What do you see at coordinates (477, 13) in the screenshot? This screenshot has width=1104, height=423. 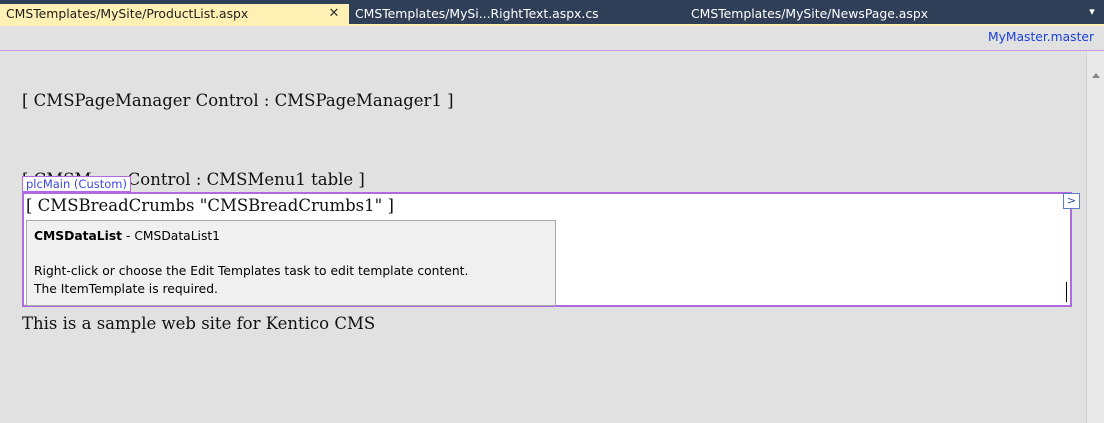 I see `tab-label: CMSTemplates/MySi...RightText.aspx.cs` at bounding box center [477, 13].